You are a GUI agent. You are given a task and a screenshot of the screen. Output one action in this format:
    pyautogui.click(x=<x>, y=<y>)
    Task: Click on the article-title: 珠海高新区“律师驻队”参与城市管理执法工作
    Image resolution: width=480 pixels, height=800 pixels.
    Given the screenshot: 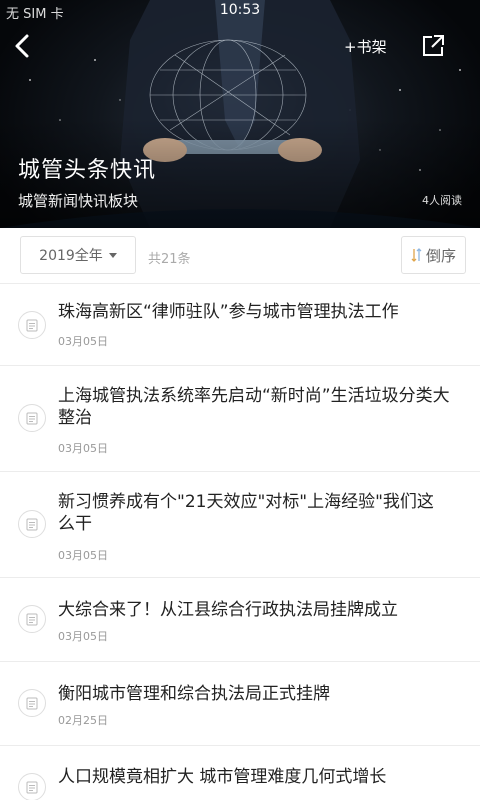 What is the action you would take?
    pyautogui.click(x=228, y=312)
    